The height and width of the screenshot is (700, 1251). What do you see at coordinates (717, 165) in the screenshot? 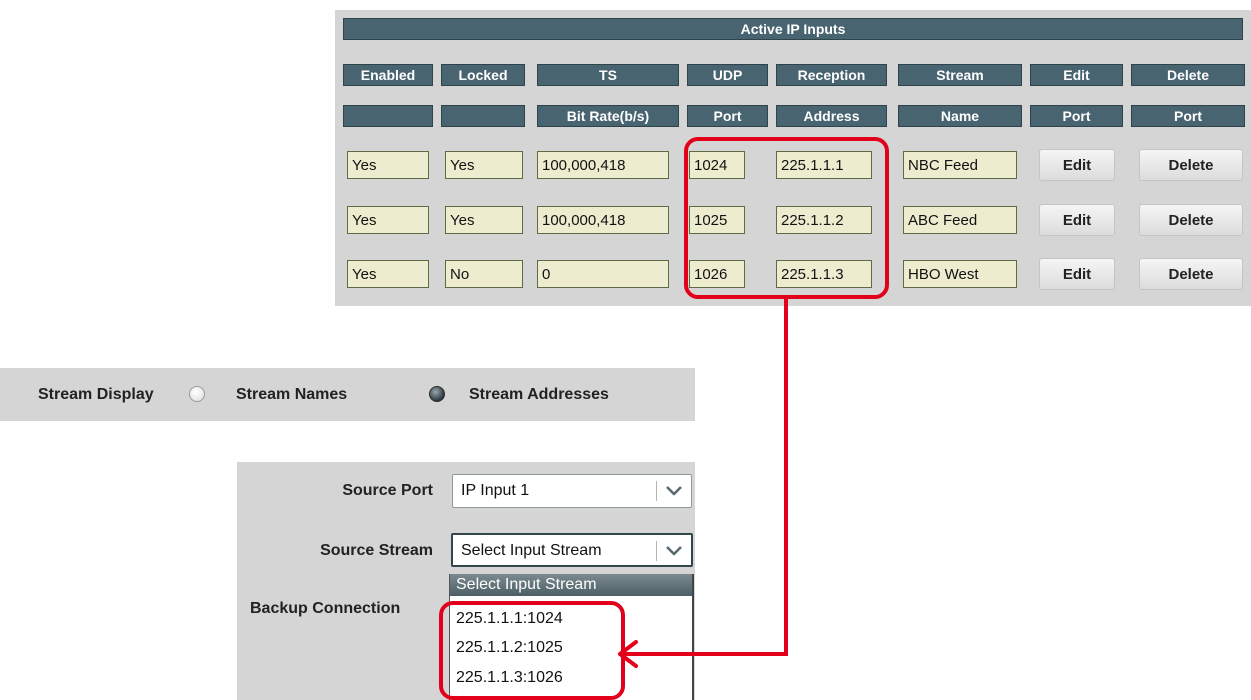
I see `row-1-udp-port: 1024` at bounding box center [717, 165].